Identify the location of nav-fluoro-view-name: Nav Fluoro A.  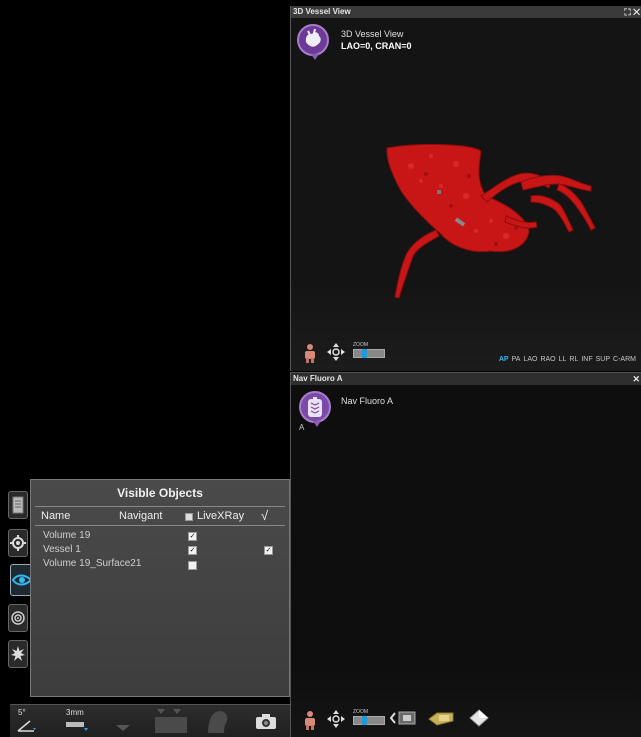
(367, 401).